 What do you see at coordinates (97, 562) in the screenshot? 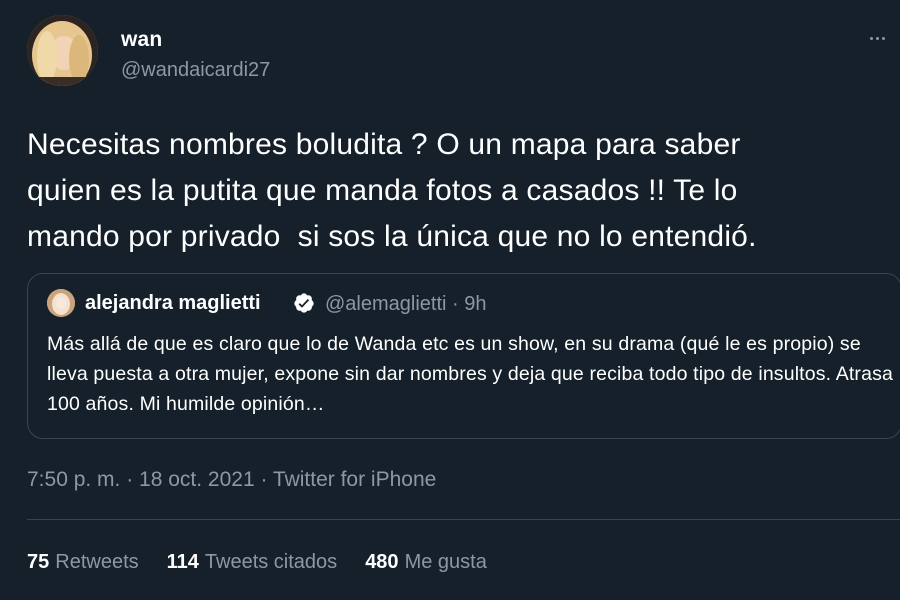
I see `retweets-label: Retweets` at bounding box center [97, 562].